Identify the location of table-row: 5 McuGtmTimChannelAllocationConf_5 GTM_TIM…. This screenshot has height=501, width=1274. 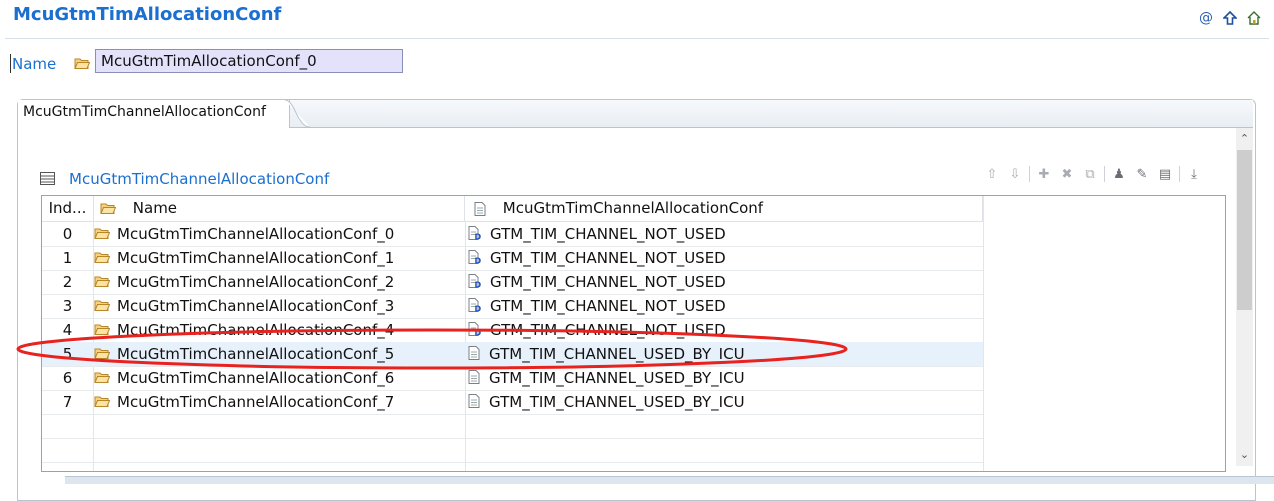
(512, 354).